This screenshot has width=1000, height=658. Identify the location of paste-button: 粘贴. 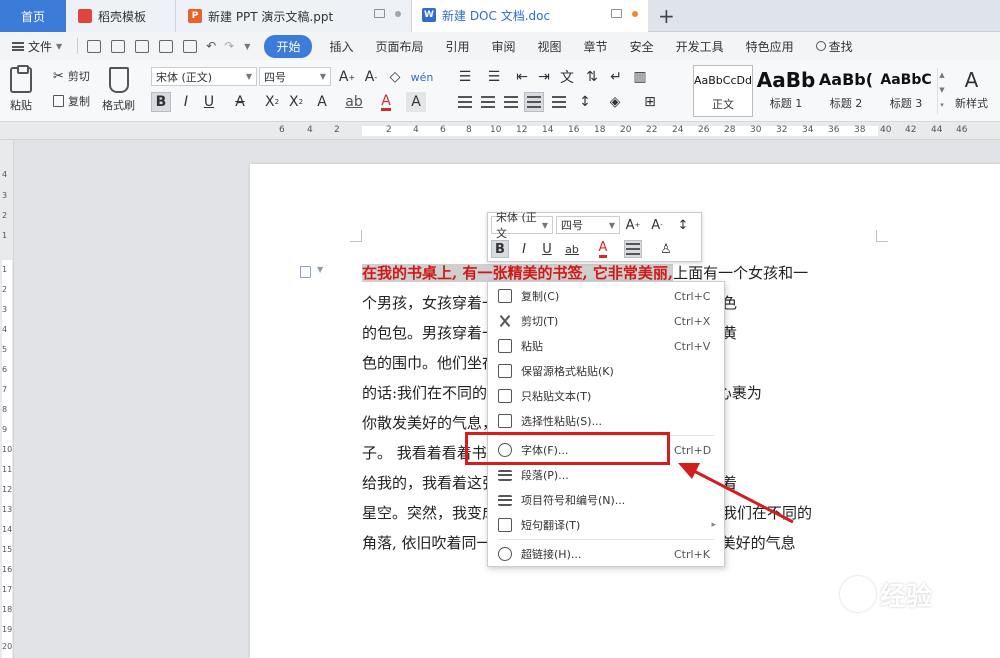
(21, 89).